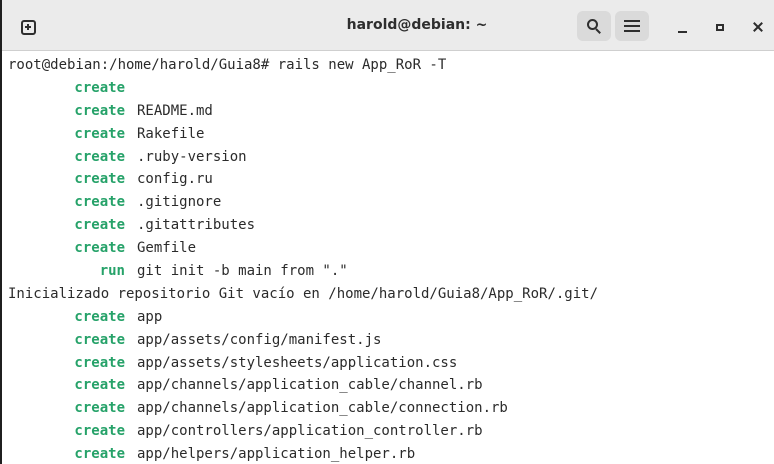 The image size is (774, 464). I want to click on file-path: .ruby-version, so click(192, 156).